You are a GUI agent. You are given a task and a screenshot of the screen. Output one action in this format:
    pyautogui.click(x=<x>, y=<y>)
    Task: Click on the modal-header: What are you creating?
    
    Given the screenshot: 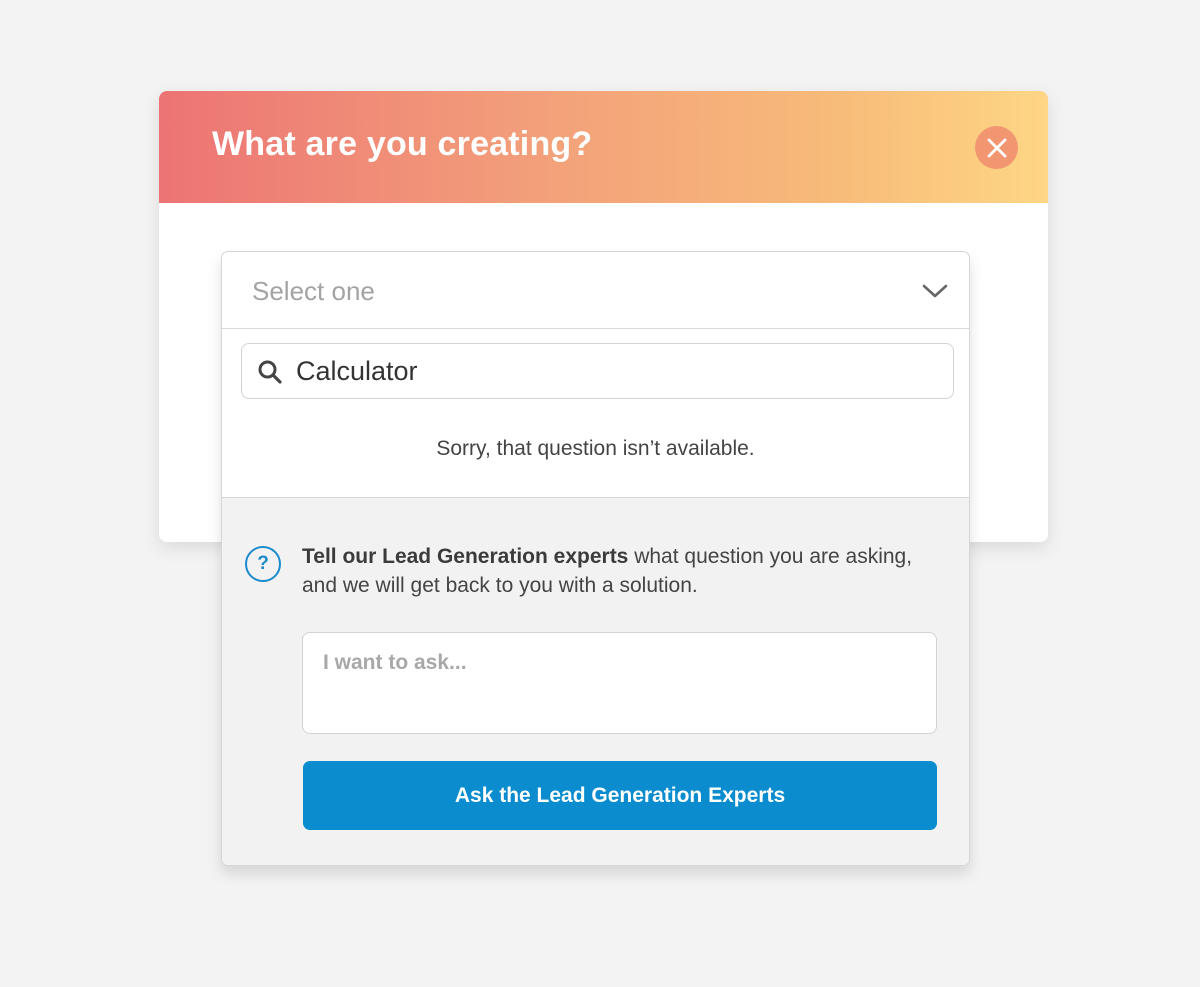 What is the action you would take?
    pyautogui.click(x=603, y=147)
    